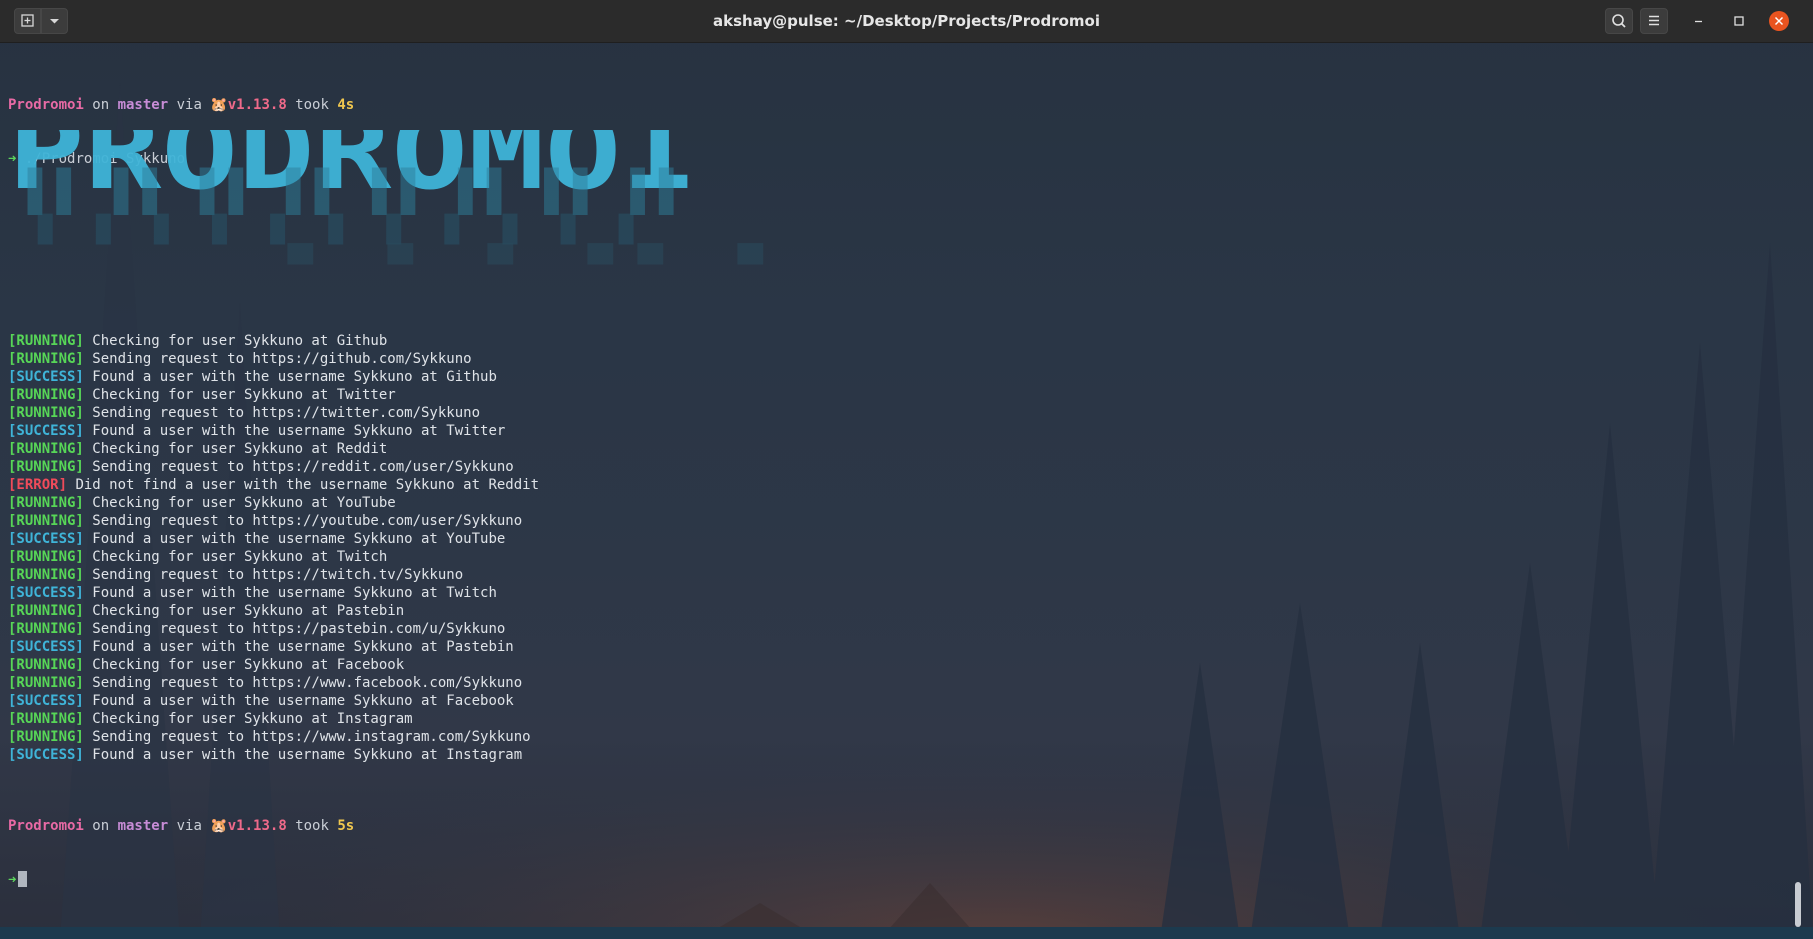 Image resolution: width=1813 pixels, height=939 pixels. What do you see at coordinates (244, 665) in the screenshot?
I see `log-message: Checking for user Sykkuno at Facebook` at bounding box center [244, 665].